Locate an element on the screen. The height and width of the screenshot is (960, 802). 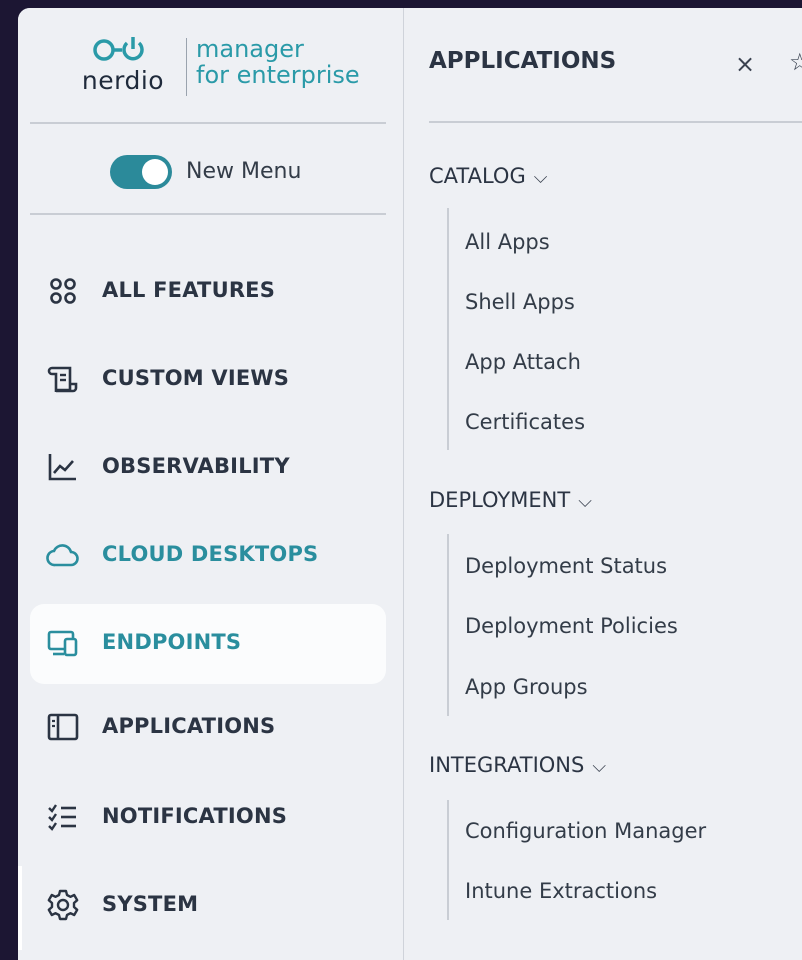
menu-item-deployment-policies: Deployment Policies is located at coordinates (571, 626).